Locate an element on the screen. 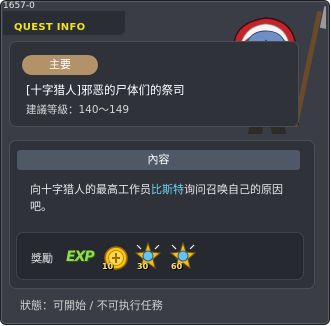 This screenshot has height=326, width=331. quest-type-badge: 主要 is located at coordinates (60, 65).